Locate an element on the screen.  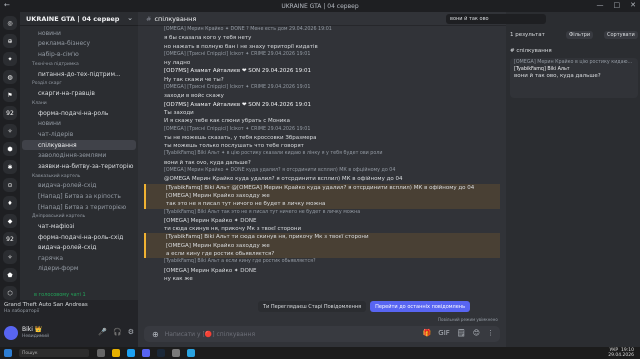
channel-category: Технічна підтримка is located at coordinates (79, 64).